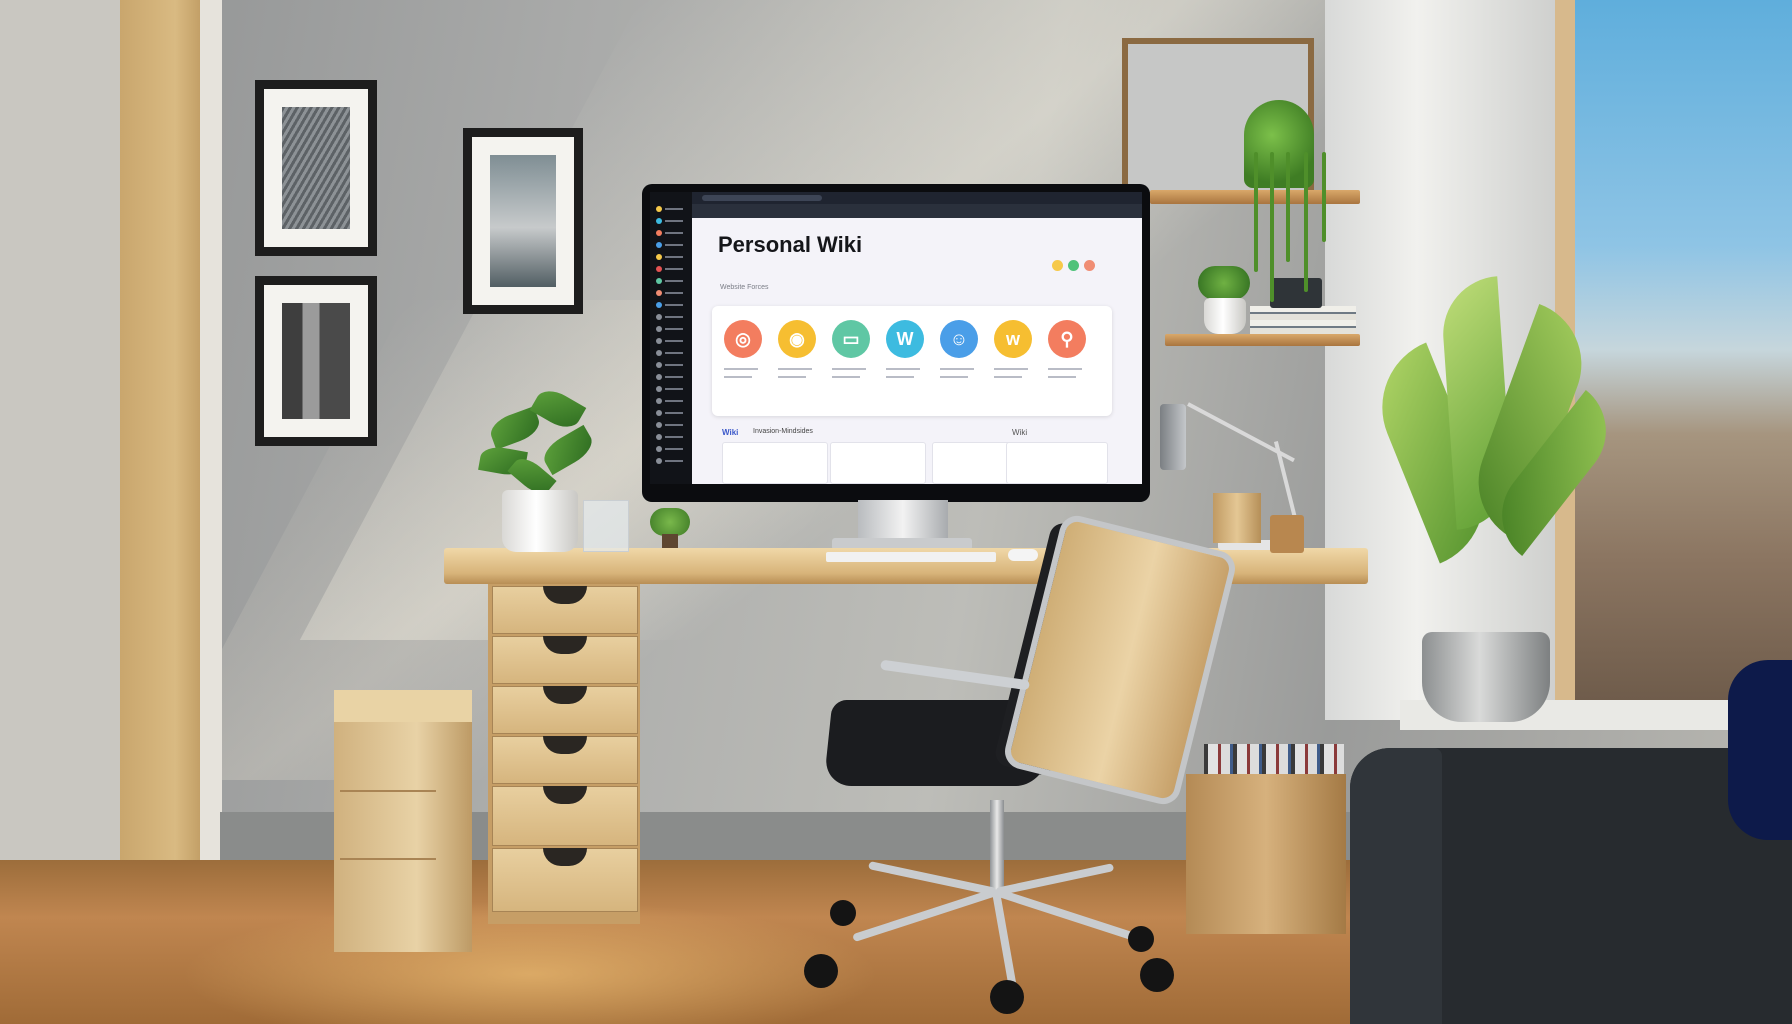 The image size is (1792, 1024). I want to click on pencil-holder-glass, so click(606, 526).